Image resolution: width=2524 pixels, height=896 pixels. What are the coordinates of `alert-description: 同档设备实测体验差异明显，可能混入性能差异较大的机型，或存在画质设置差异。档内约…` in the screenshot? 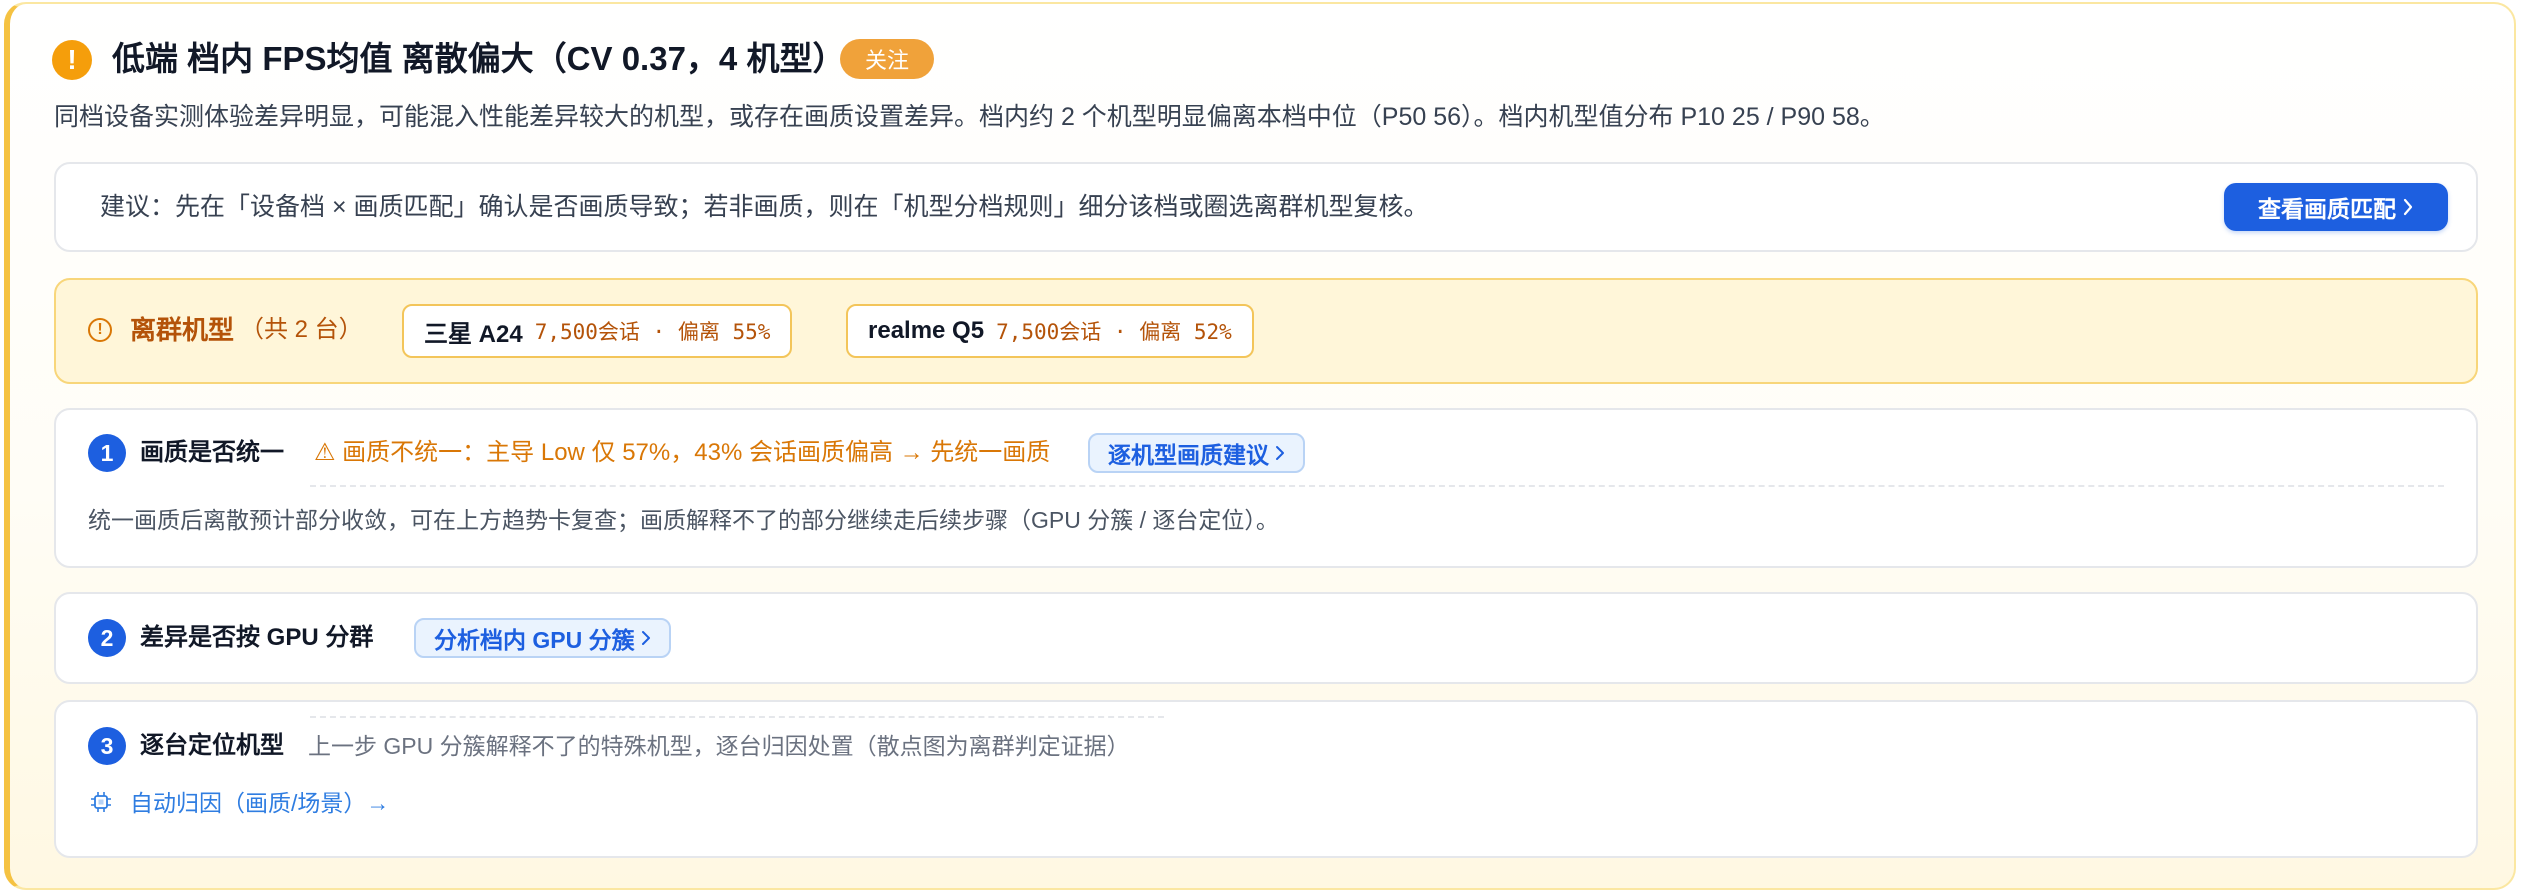 It's located at (969, 117).